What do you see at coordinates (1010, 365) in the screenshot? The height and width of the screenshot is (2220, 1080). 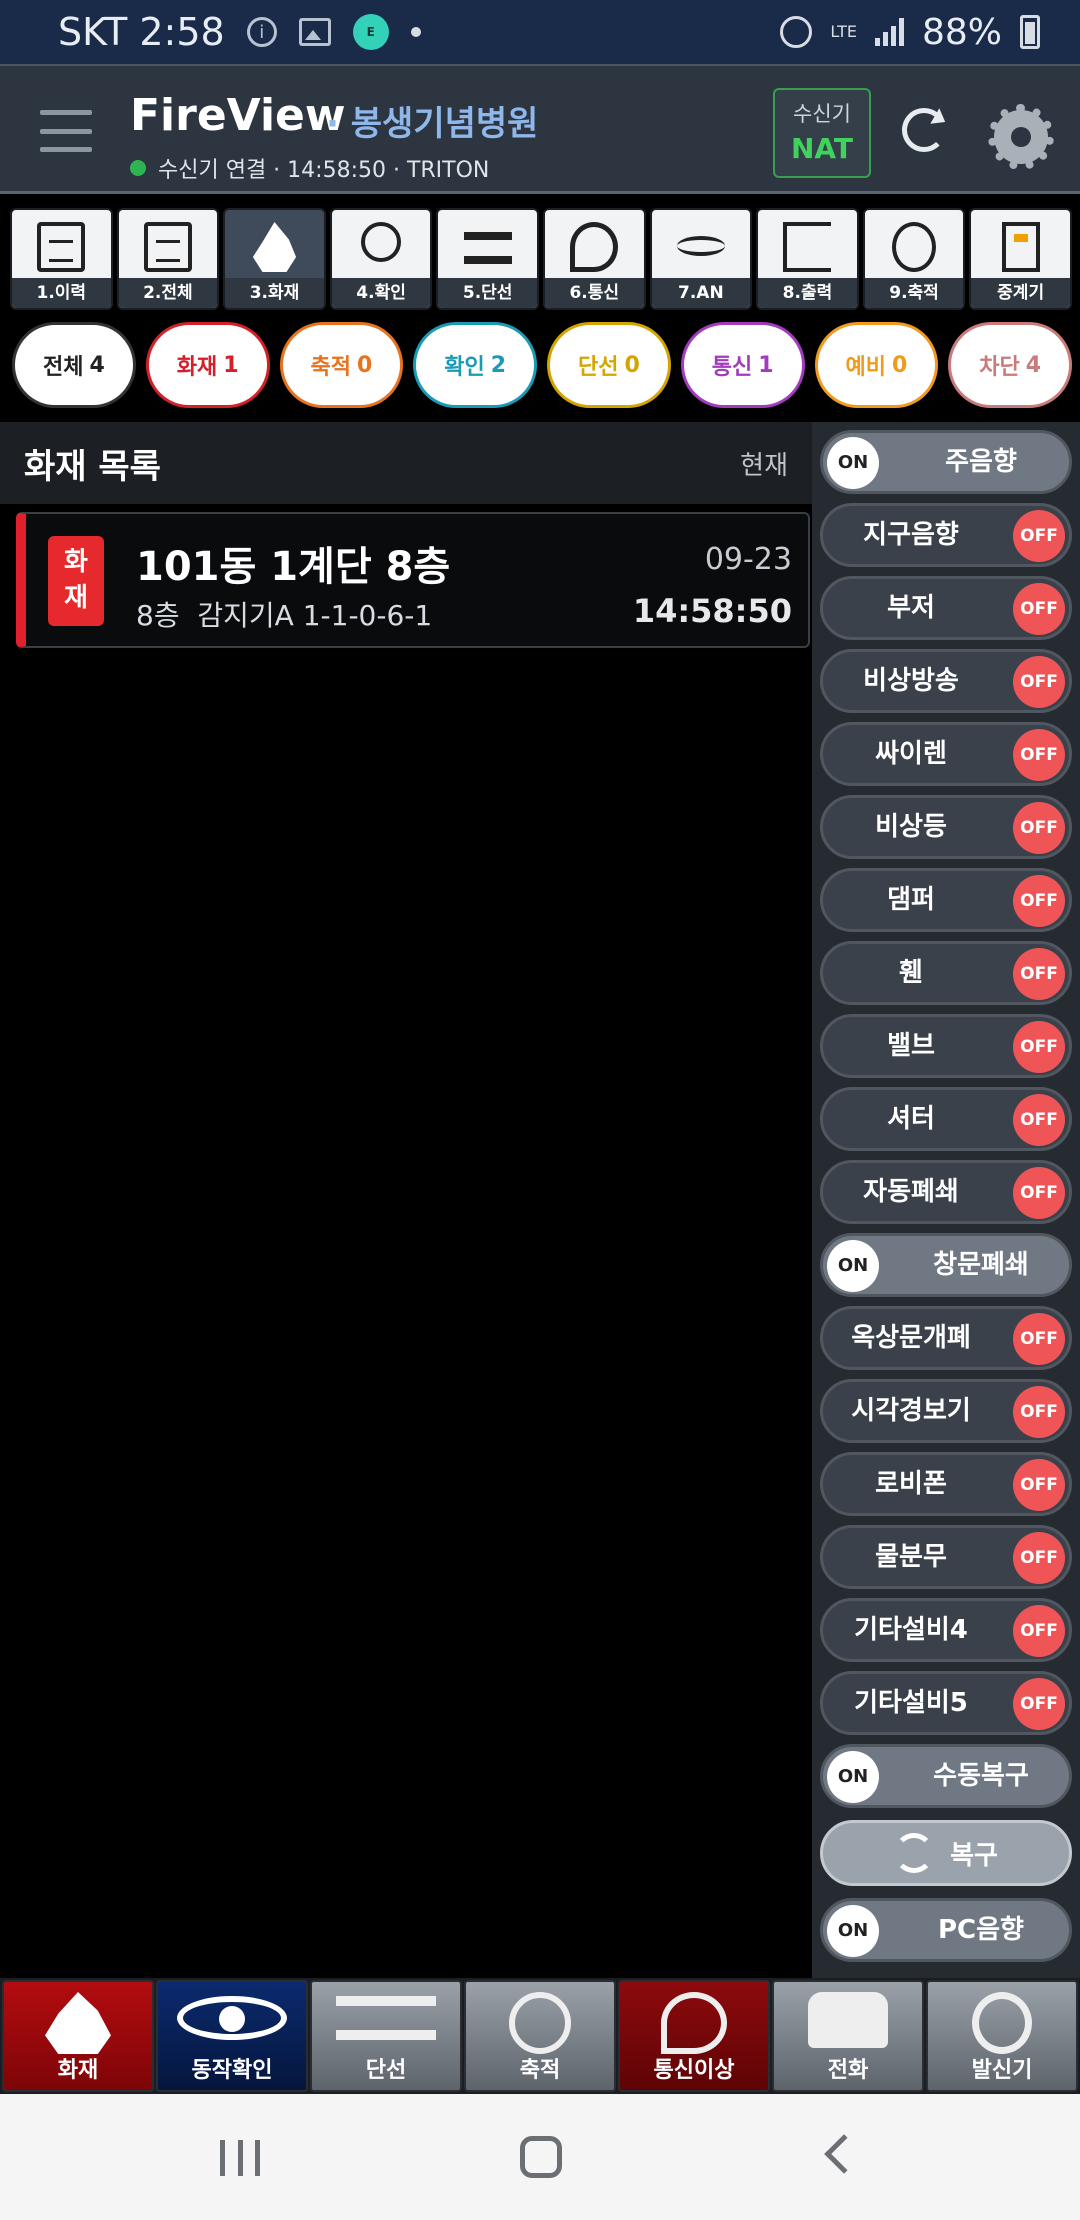 I see `filter-blocked: 차단 4` at bounding box center [1010, 365].